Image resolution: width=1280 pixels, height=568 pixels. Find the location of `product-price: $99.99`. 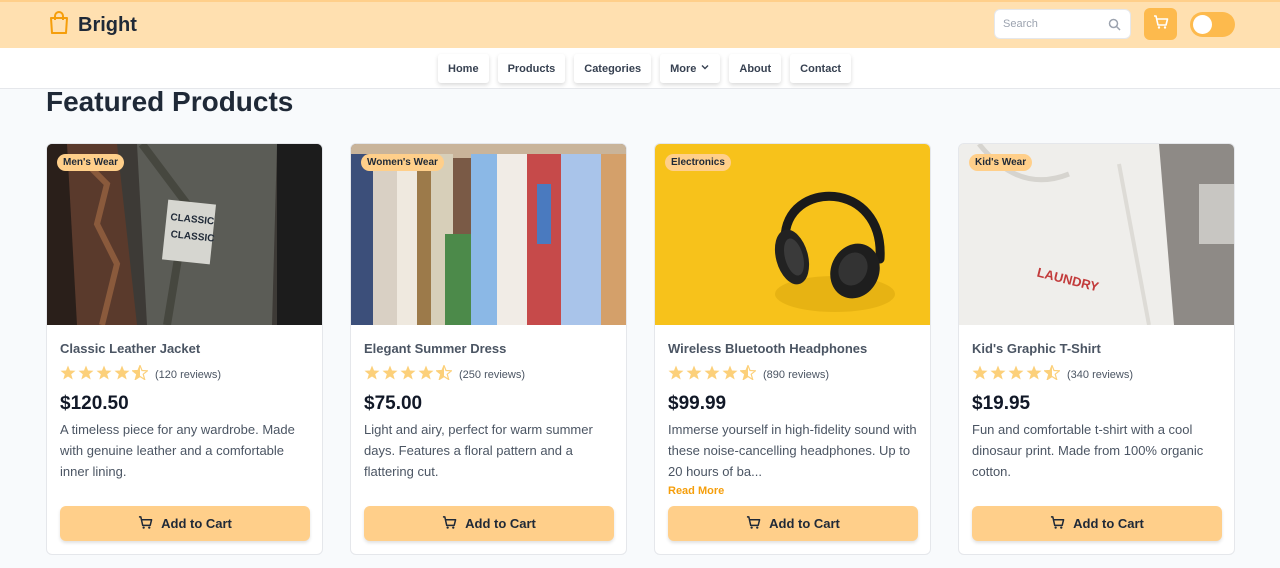

product-price: $99.99 is located at coordinates (697, 403).